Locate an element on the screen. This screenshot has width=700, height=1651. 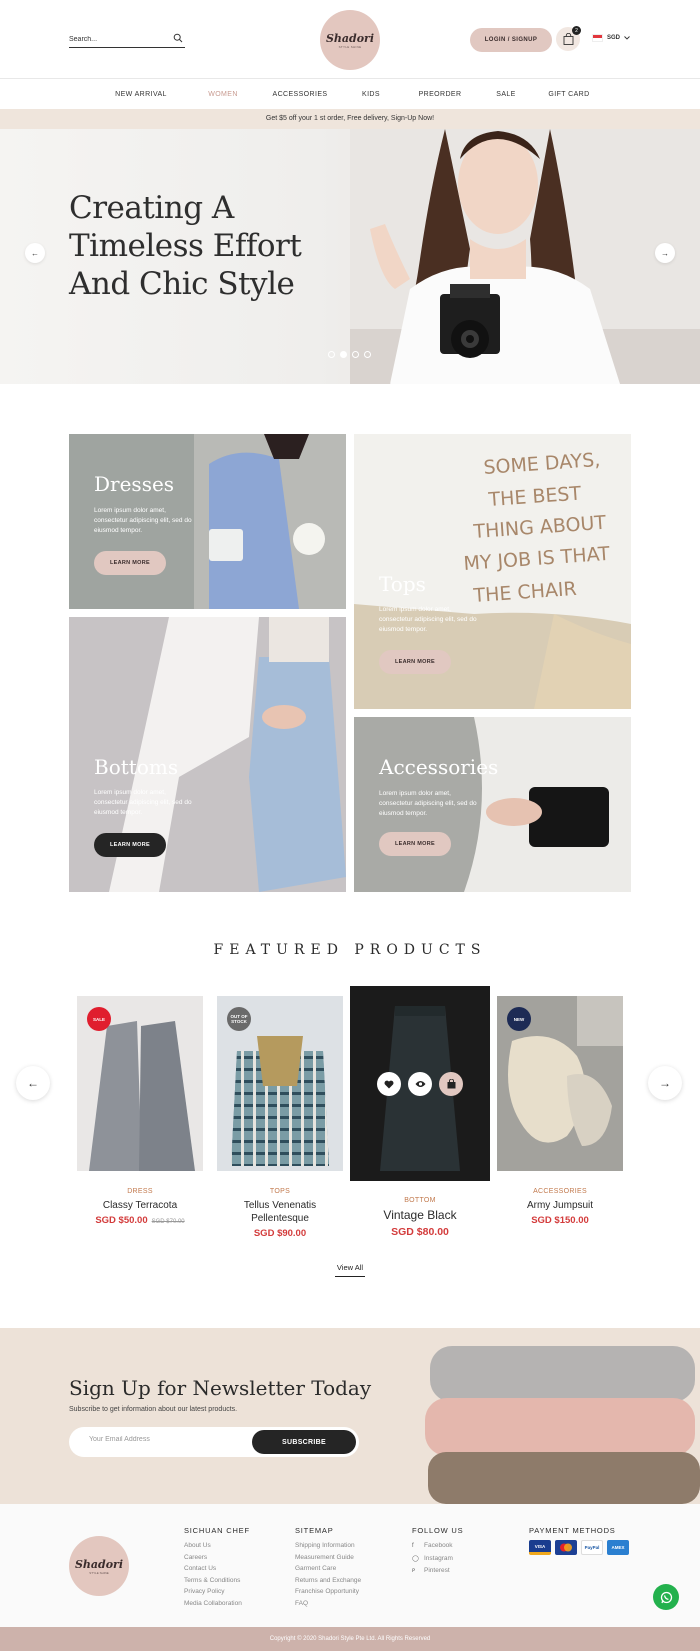
quick-view-button is located at coordinates (420, 1084).